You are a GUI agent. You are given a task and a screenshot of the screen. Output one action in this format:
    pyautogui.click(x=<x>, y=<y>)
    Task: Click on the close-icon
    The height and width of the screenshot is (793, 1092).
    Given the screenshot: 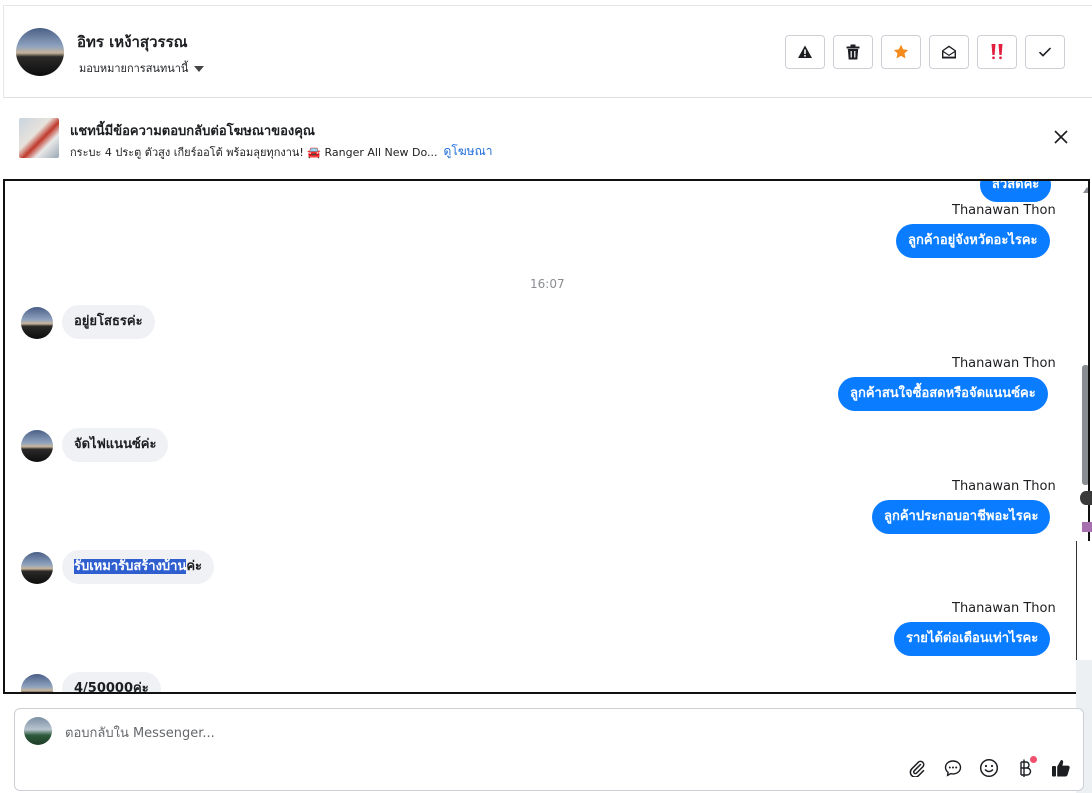 What is the action you would take?
    pyautogui.click(x=1061, y=137)
    